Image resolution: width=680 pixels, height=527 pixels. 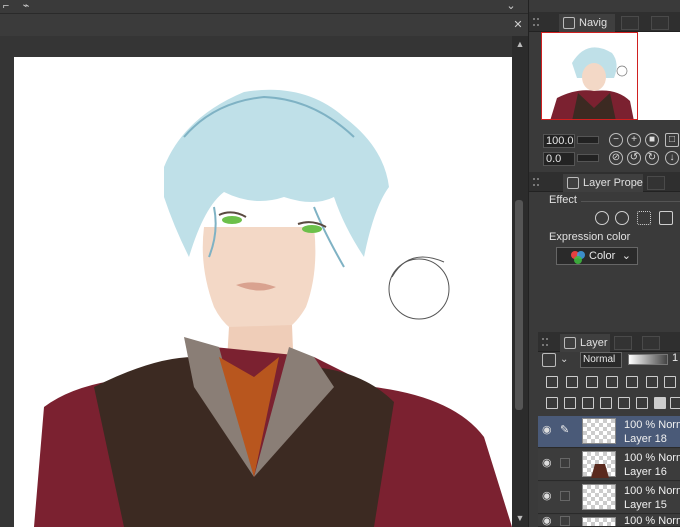 I want to click on navigator-icon, so click(x=569, y=23).